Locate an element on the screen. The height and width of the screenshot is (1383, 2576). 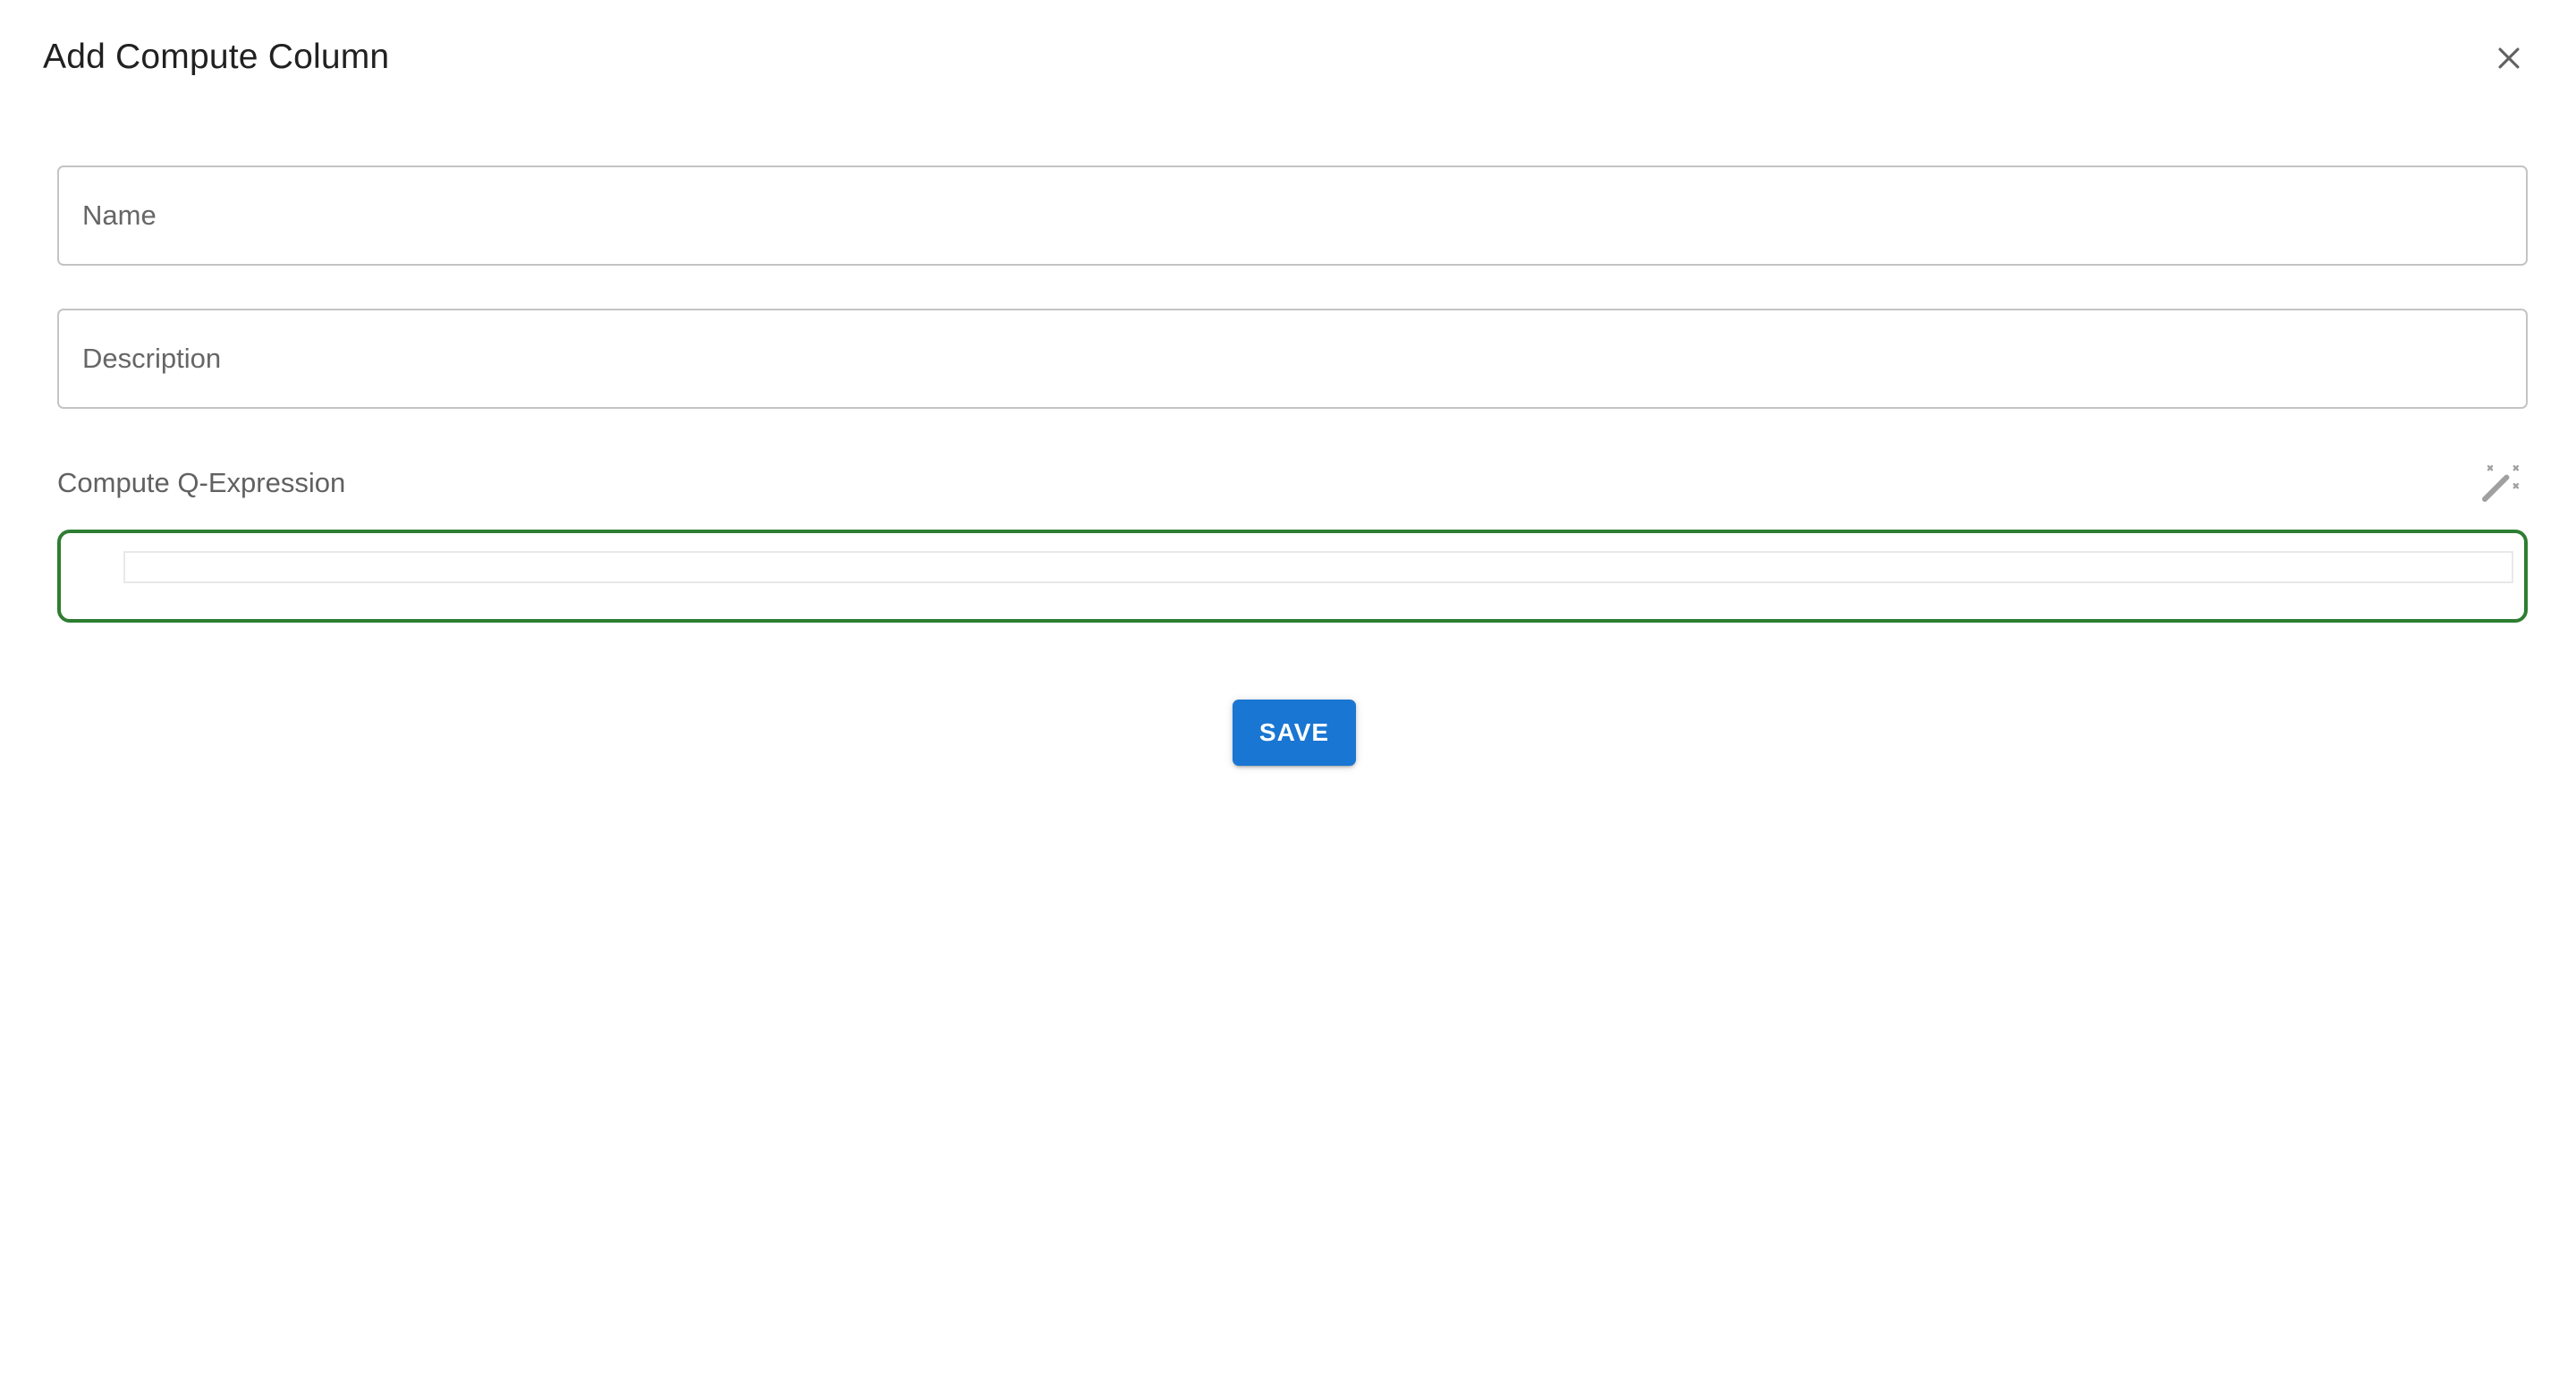
name-field-container is located at coordinates (1292, 216).